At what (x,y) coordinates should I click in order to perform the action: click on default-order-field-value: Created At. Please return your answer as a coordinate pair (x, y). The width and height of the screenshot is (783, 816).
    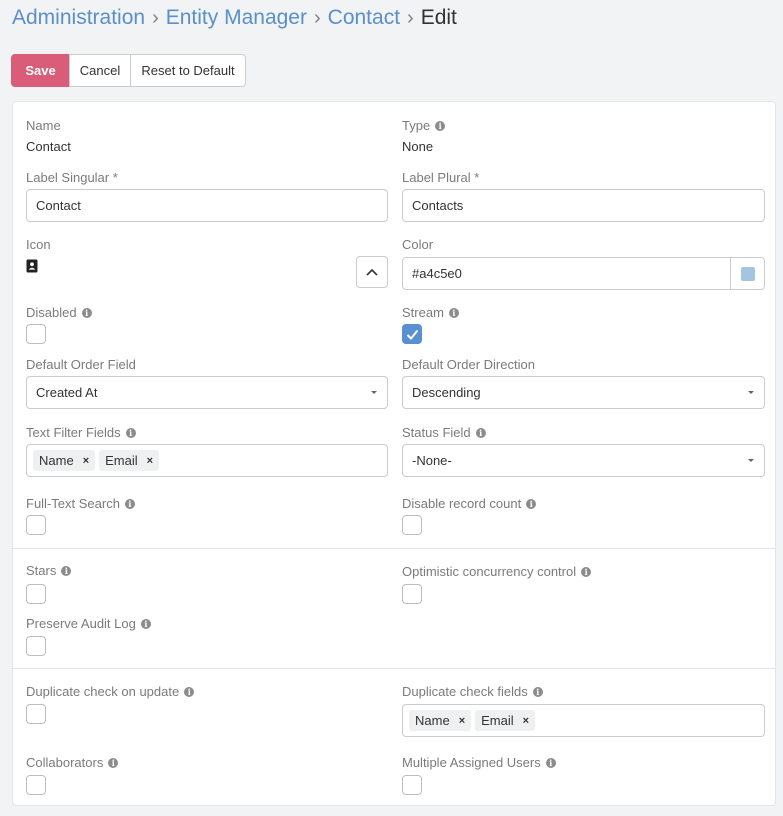
    Looking at the image, I should click on (67, 392).